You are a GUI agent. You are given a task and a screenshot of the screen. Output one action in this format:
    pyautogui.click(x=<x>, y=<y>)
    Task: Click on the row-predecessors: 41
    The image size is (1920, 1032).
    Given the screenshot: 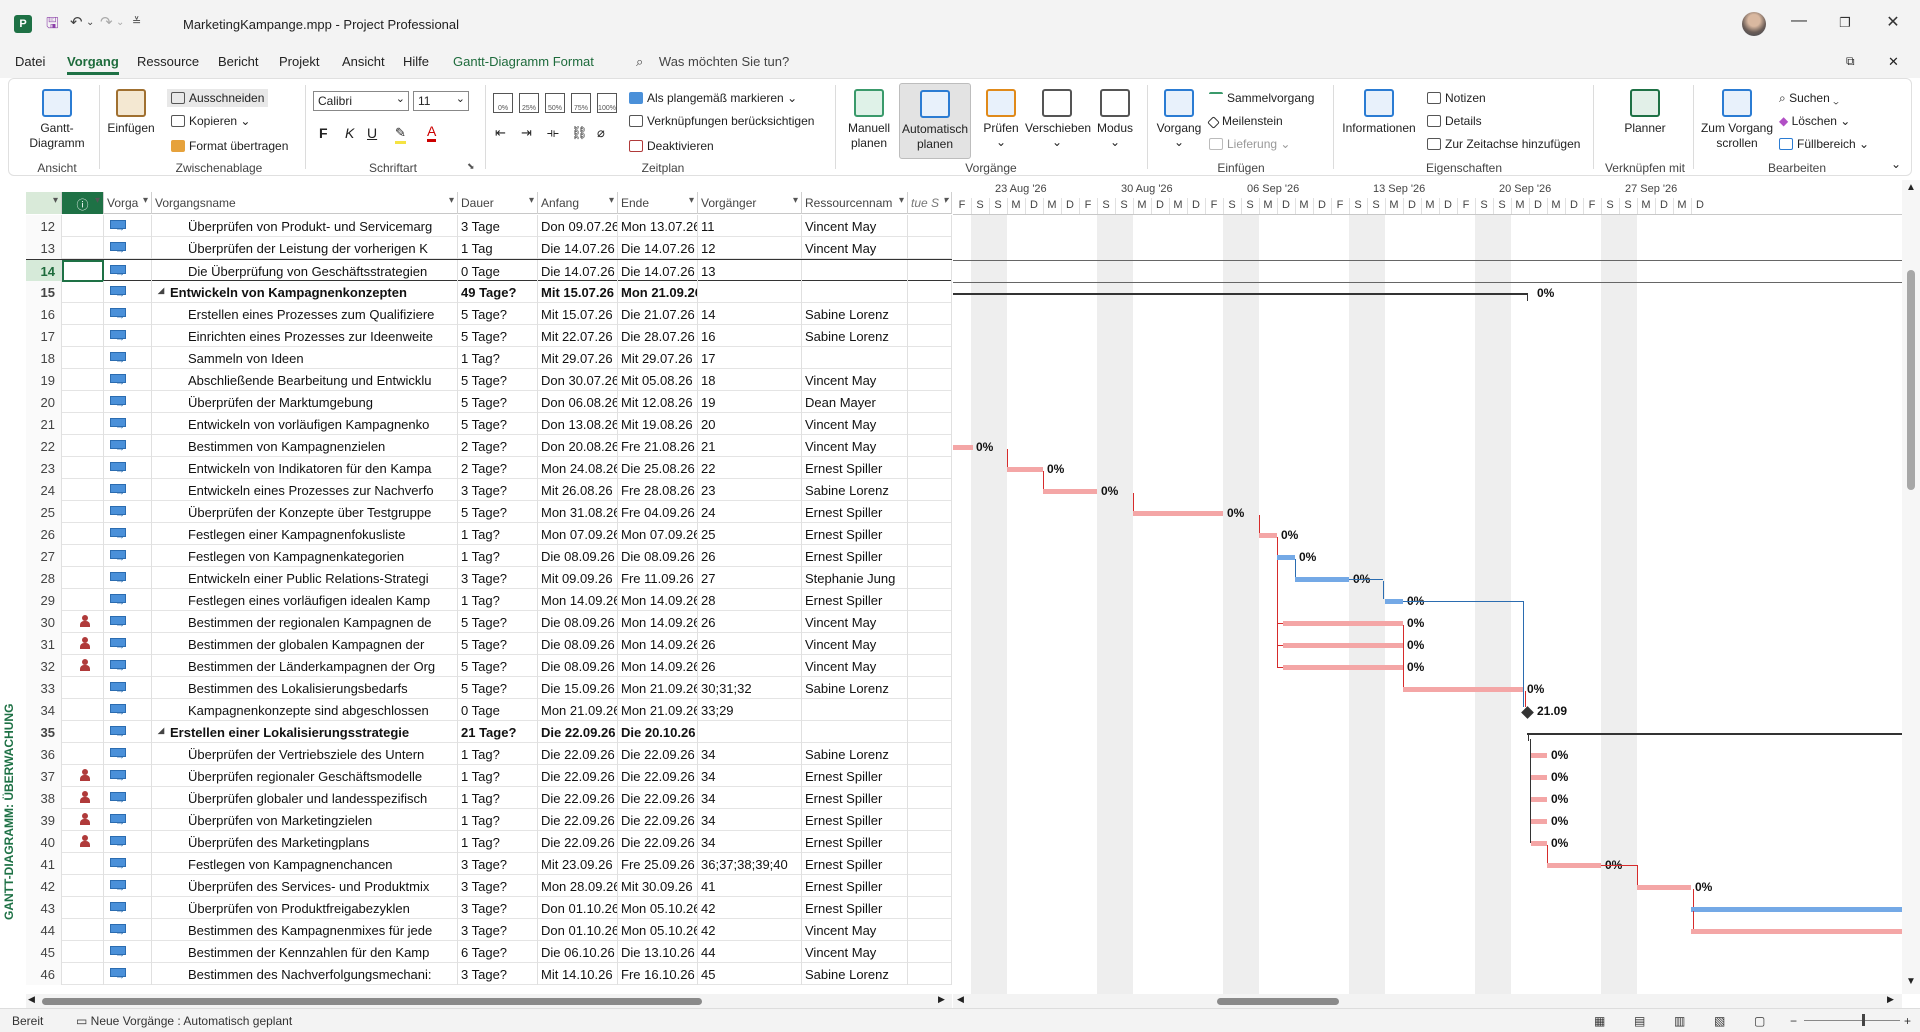 What is the action you would take?
    pyautogui.click(x=750, y=886)
    